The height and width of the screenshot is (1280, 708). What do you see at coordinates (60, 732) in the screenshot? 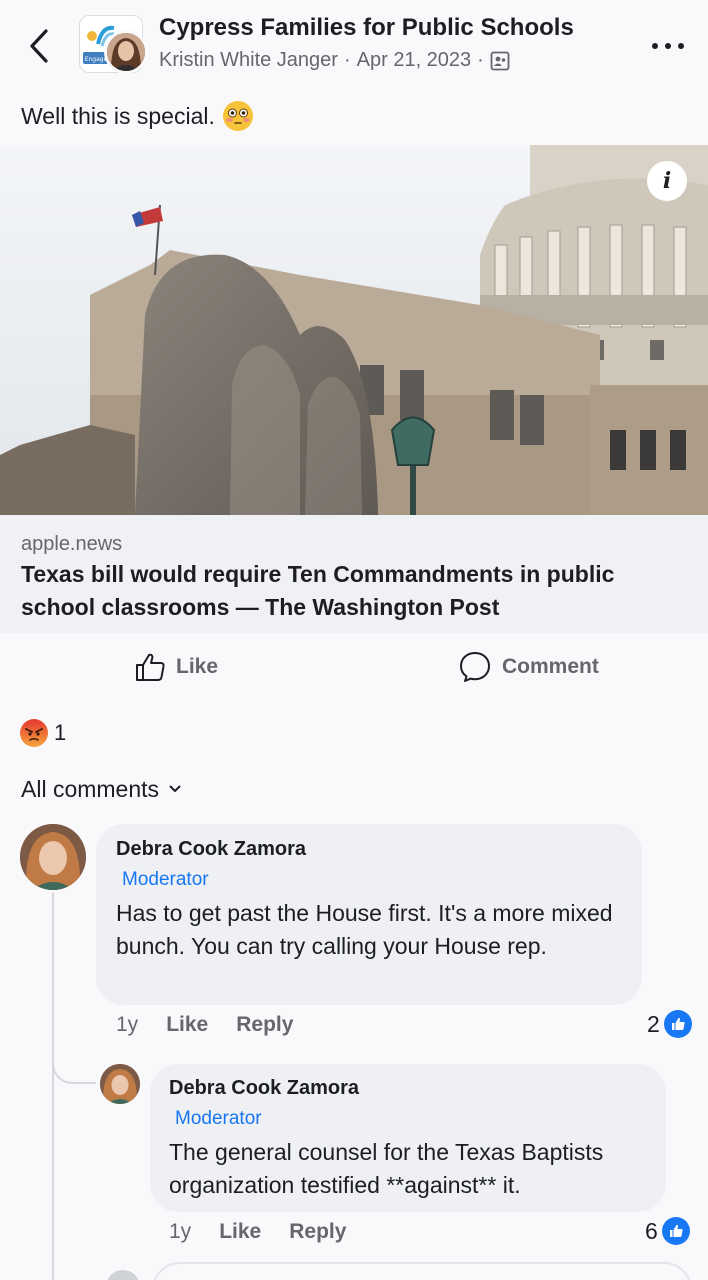
I see `reaction-count: 1` at bounding box center [60, 732].